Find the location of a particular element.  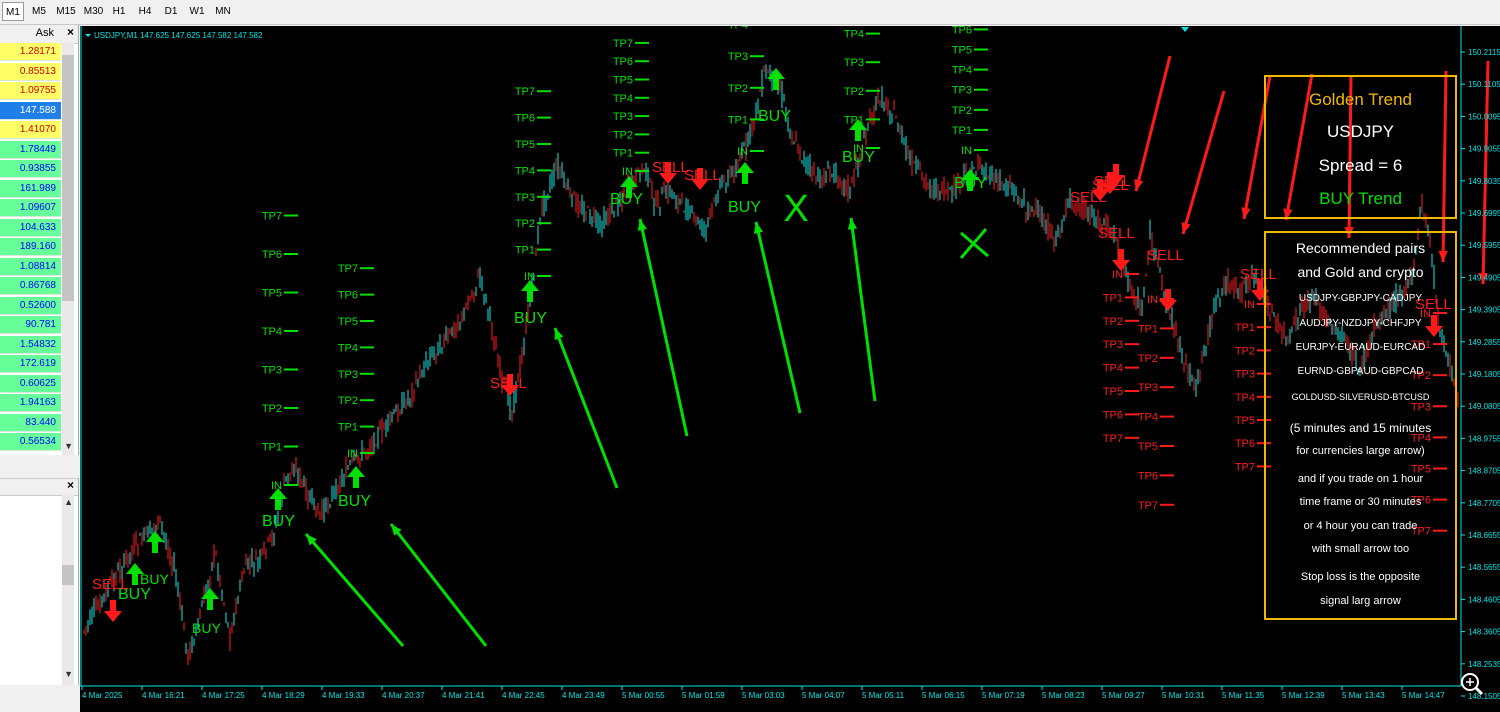

quote-row: 0.85513 is located at coordinates (30, 71).